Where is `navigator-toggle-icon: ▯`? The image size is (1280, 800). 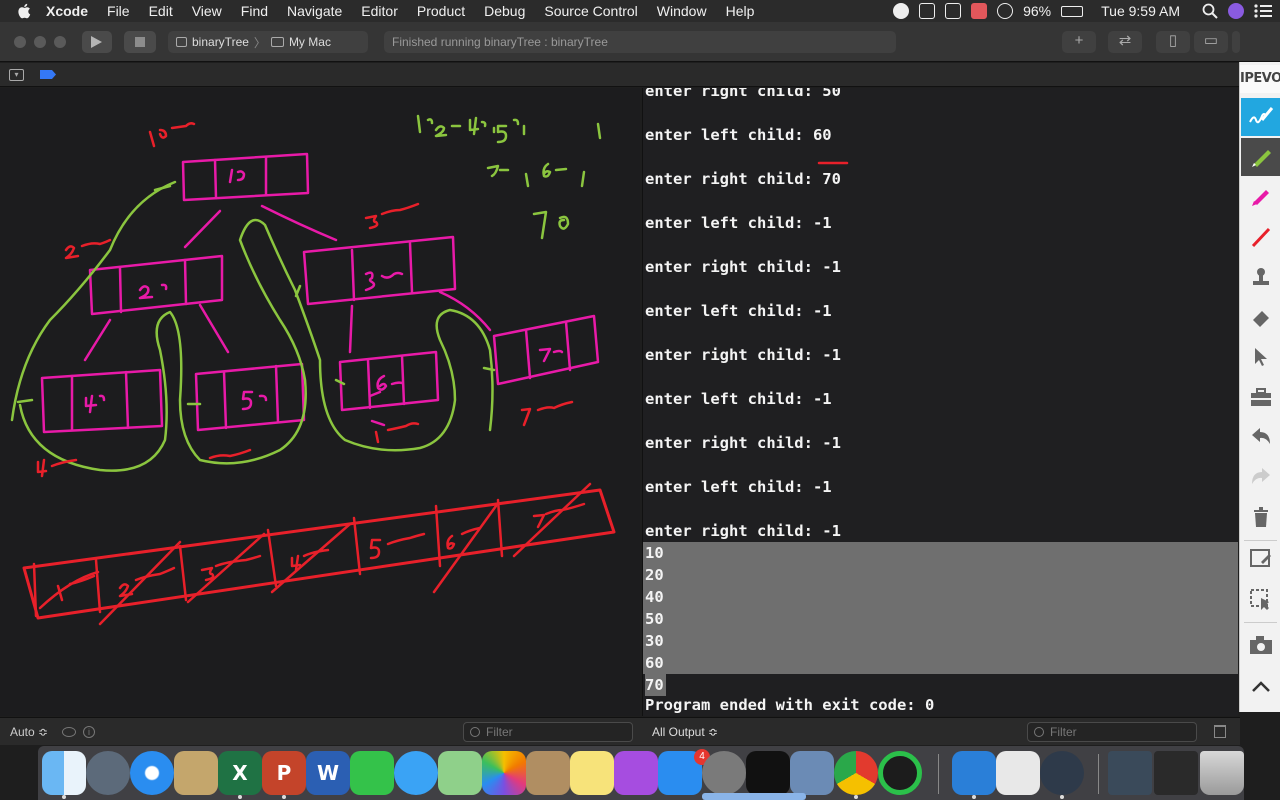
navigator-toggle-icon: ▯ is located at coordinates (1173, 42).